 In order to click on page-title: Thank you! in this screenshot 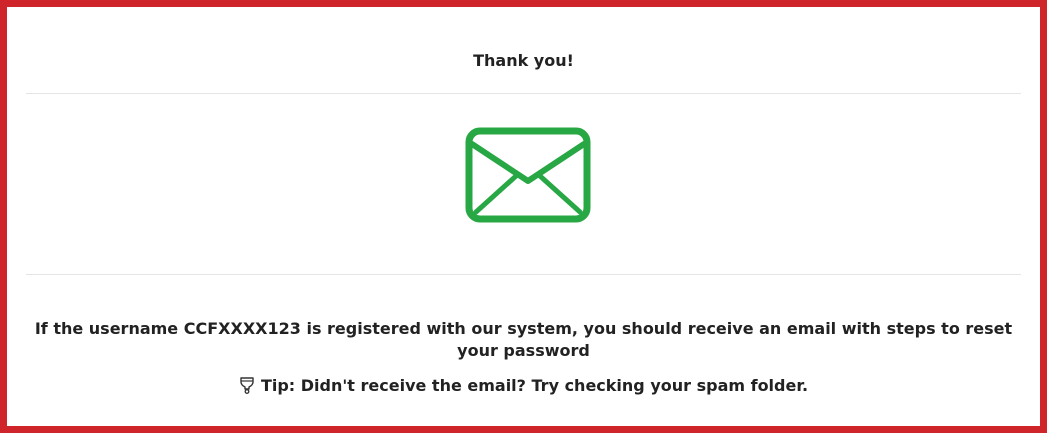, I will do `click(523, 60)`.